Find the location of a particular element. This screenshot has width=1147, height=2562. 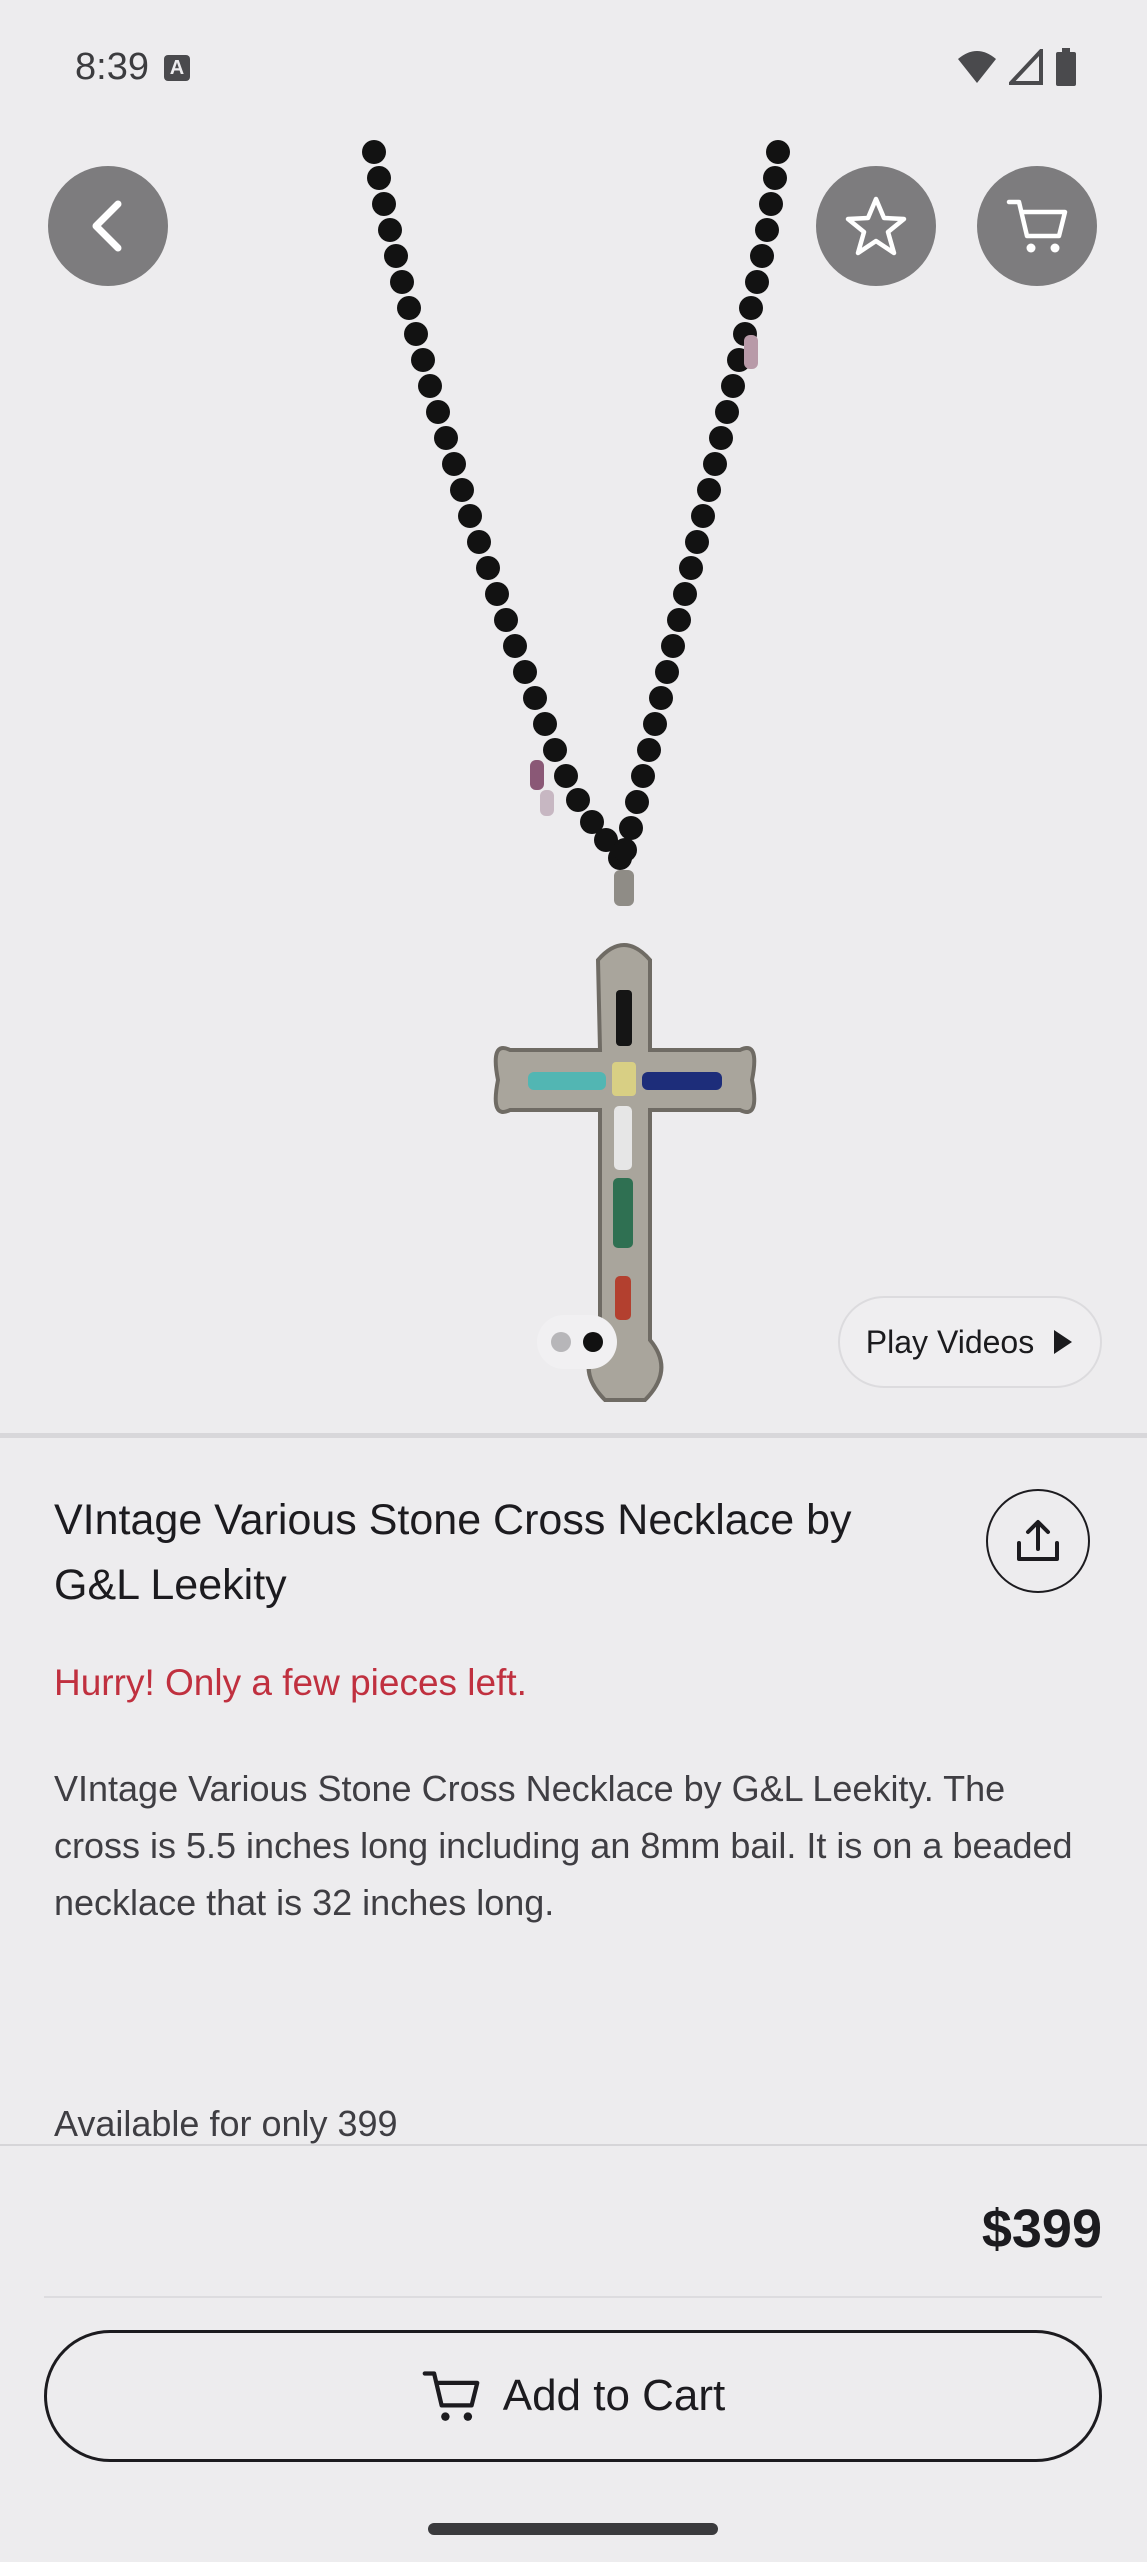

back-button is located at coordinates (108, 226).